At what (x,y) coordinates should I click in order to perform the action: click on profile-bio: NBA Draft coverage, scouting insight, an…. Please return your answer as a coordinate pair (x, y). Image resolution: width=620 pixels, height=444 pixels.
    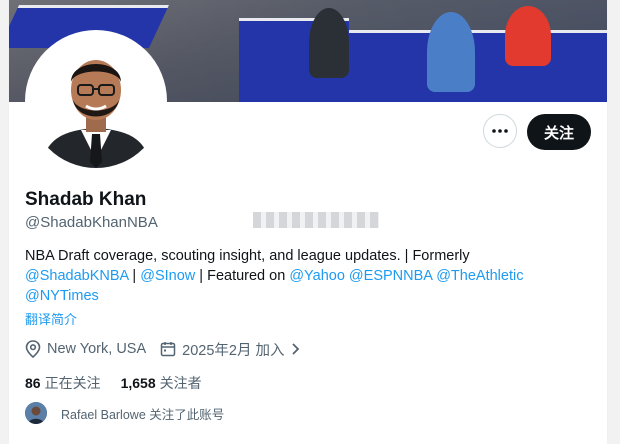
    Looking at the image, I should click on (305, 276).